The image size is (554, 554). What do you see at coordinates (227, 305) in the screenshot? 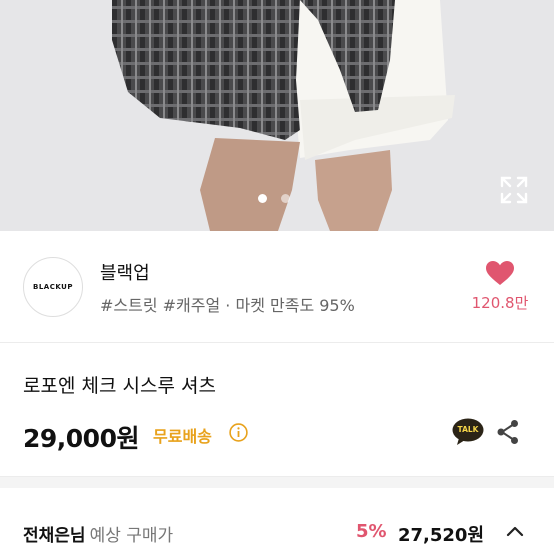
I see `shop-meta: #스트릿 #캐주얼 · 마켓 만족도 95%` at bounding box center [227, 305].